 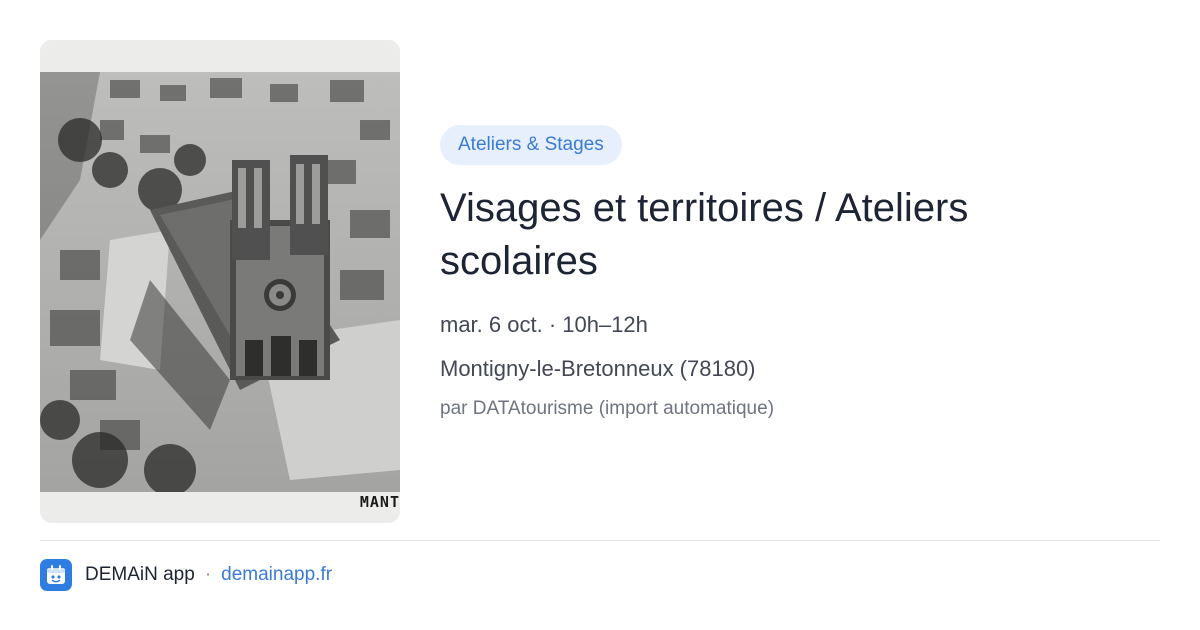 I want to click on footer: DEMAiN app · demainapp.fr, so click(x=186, y=575).